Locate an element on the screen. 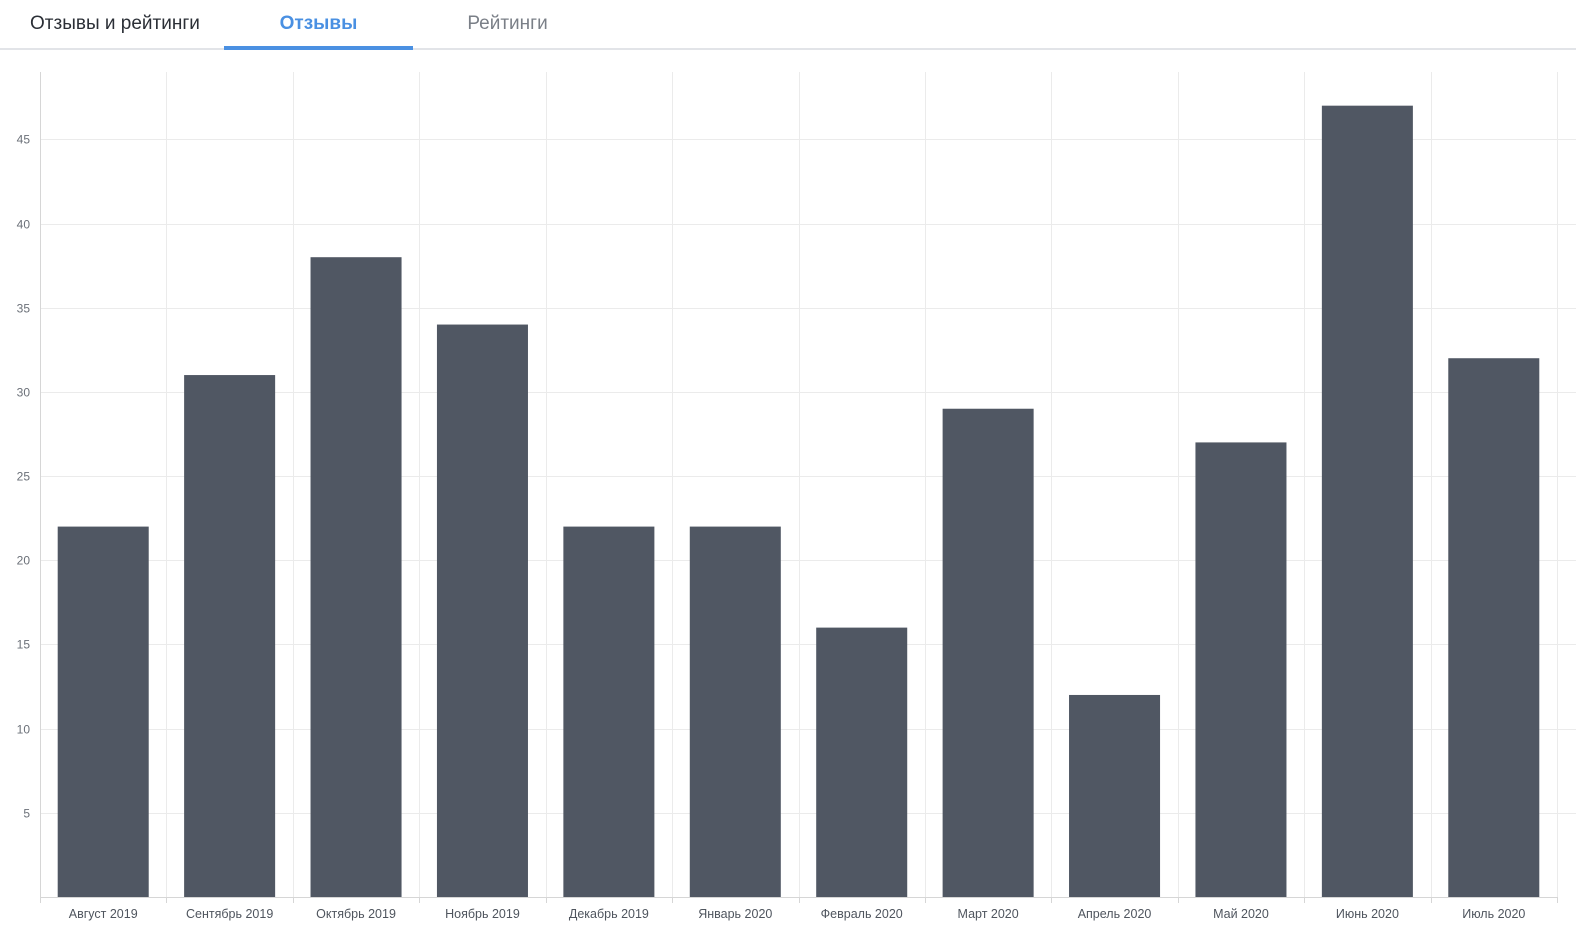  x-tick-label: Июнь 2020 is located at coordinates (1367, 914).